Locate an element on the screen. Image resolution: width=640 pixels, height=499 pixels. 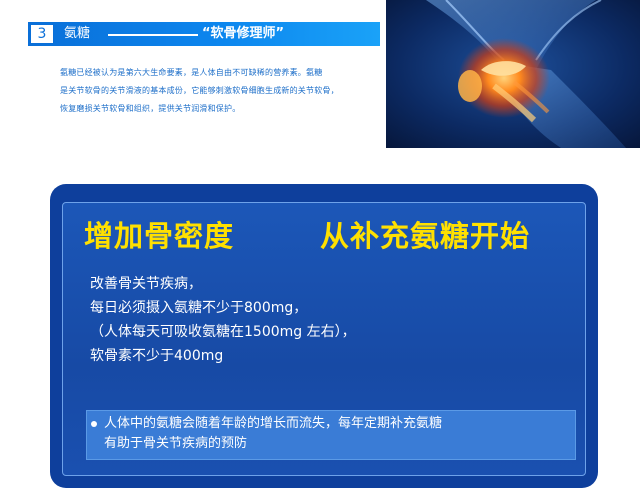
bullet-icon is located at coordinates (94, 424).